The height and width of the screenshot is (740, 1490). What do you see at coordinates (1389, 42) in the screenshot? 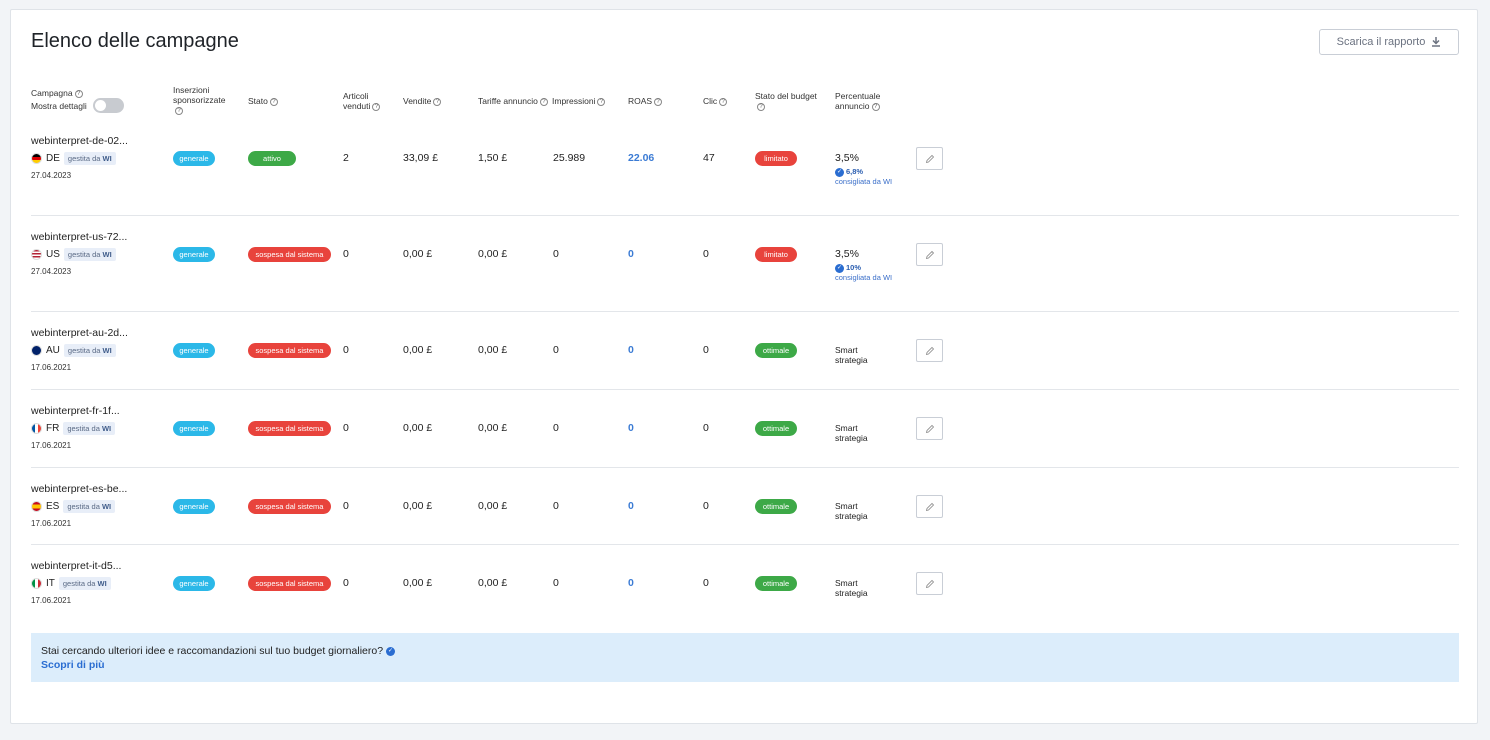
I see `download-report-button: Scarica il rapporto` at bounding box center [1389, 42].